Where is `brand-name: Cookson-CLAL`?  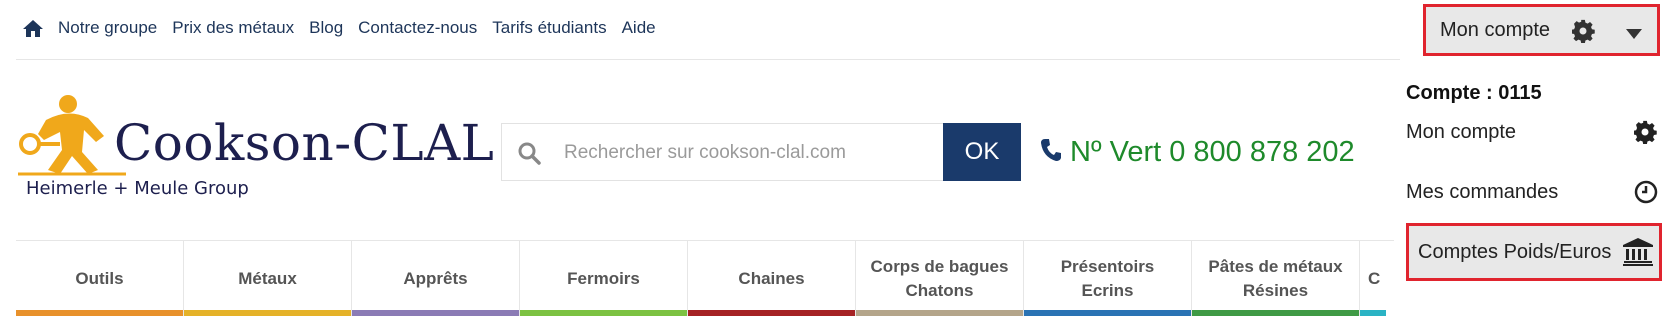 brand-name: Cookson-CLAL is located at coordinates (304, 143).